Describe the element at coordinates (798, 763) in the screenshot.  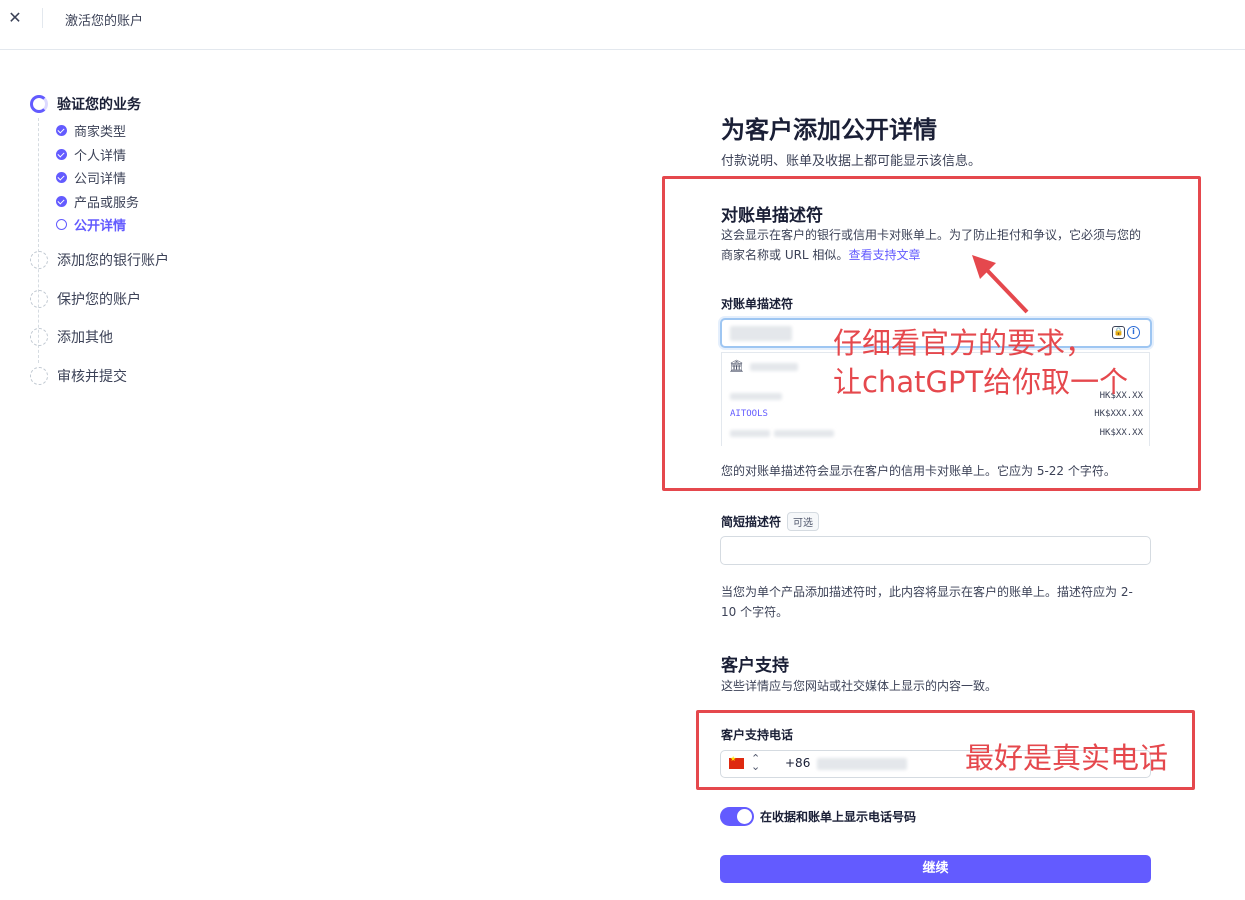
I see `country-code: +86` at that location.